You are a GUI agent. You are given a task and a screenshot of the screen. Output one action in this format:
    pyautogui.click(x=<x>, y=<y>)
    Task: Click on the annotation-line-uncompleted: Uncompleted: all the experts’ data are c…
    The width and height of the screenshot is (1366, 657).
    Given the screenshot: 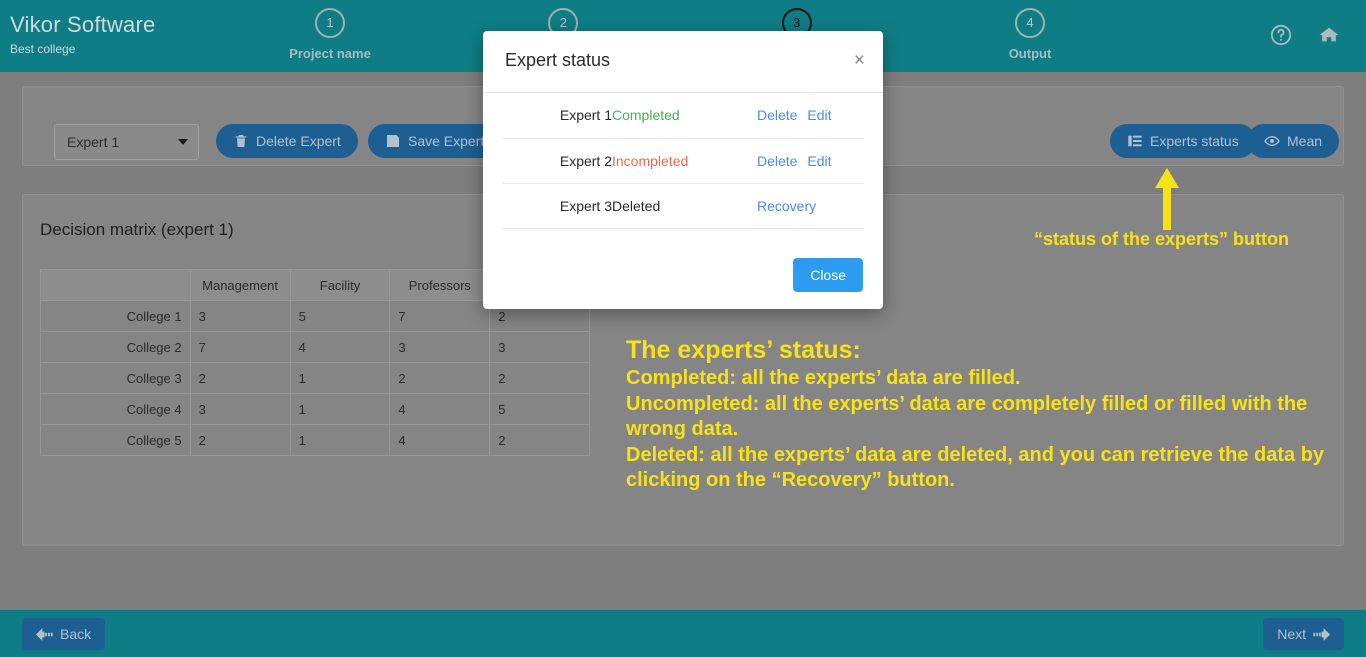 What is the action you would take?
    pyautogui.click(x=967, y=416)
    